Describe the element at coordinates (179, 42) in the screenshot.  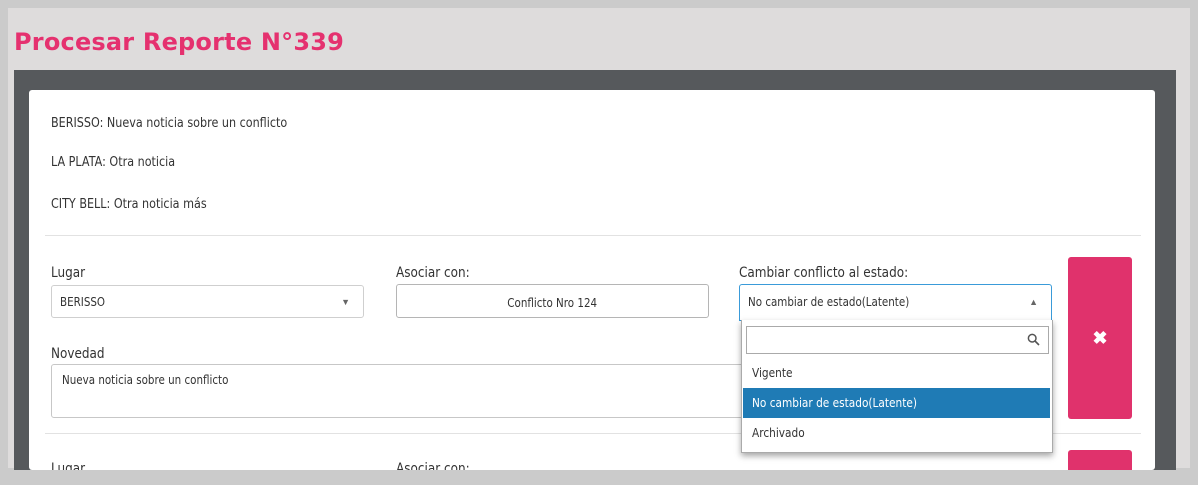
I see `page-title: Procesar Reporte N°339` at that location.